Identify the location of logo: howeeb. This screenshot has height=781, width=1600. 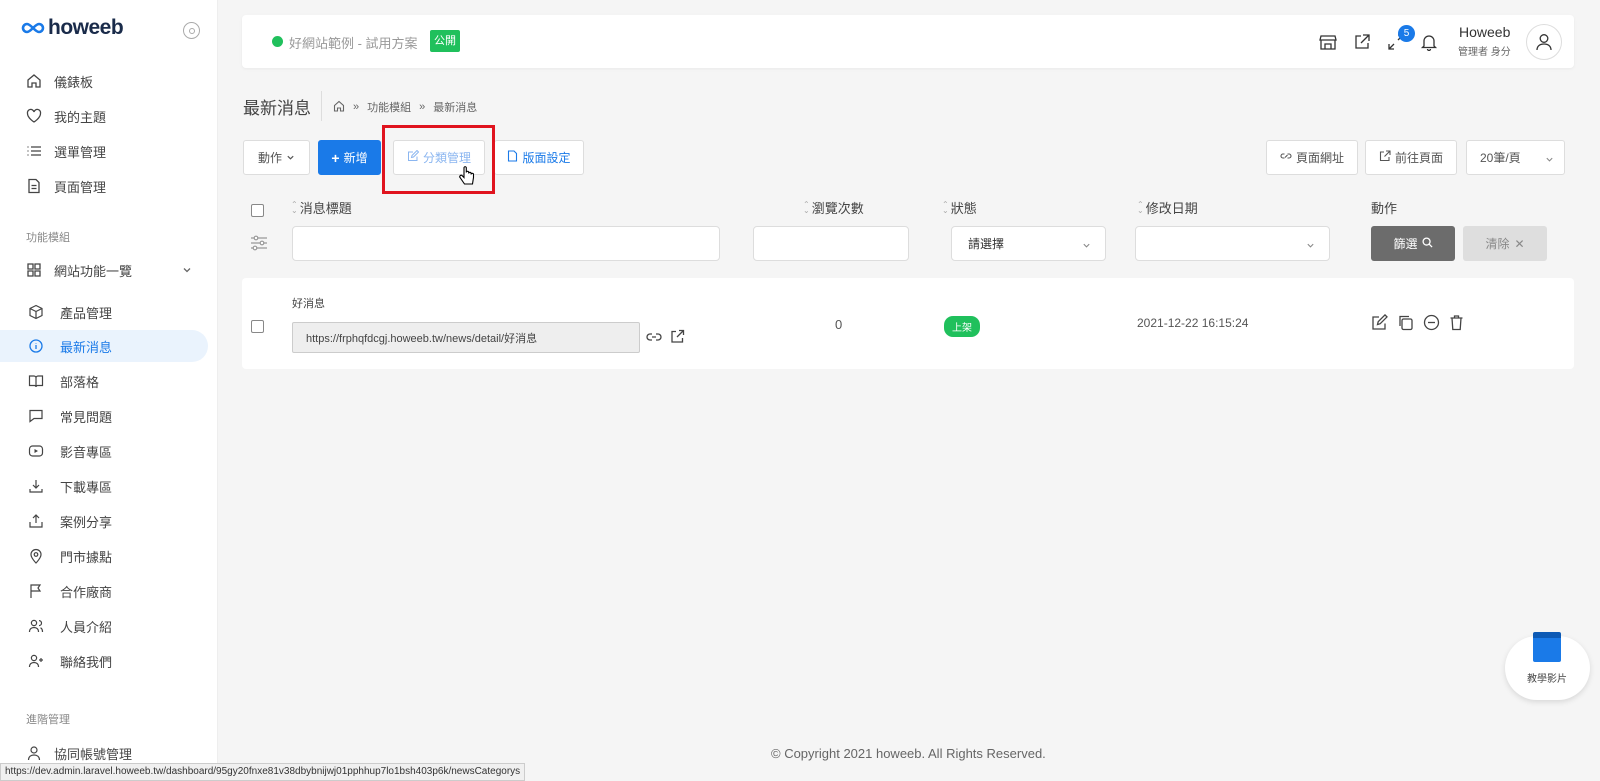
(72, 28).